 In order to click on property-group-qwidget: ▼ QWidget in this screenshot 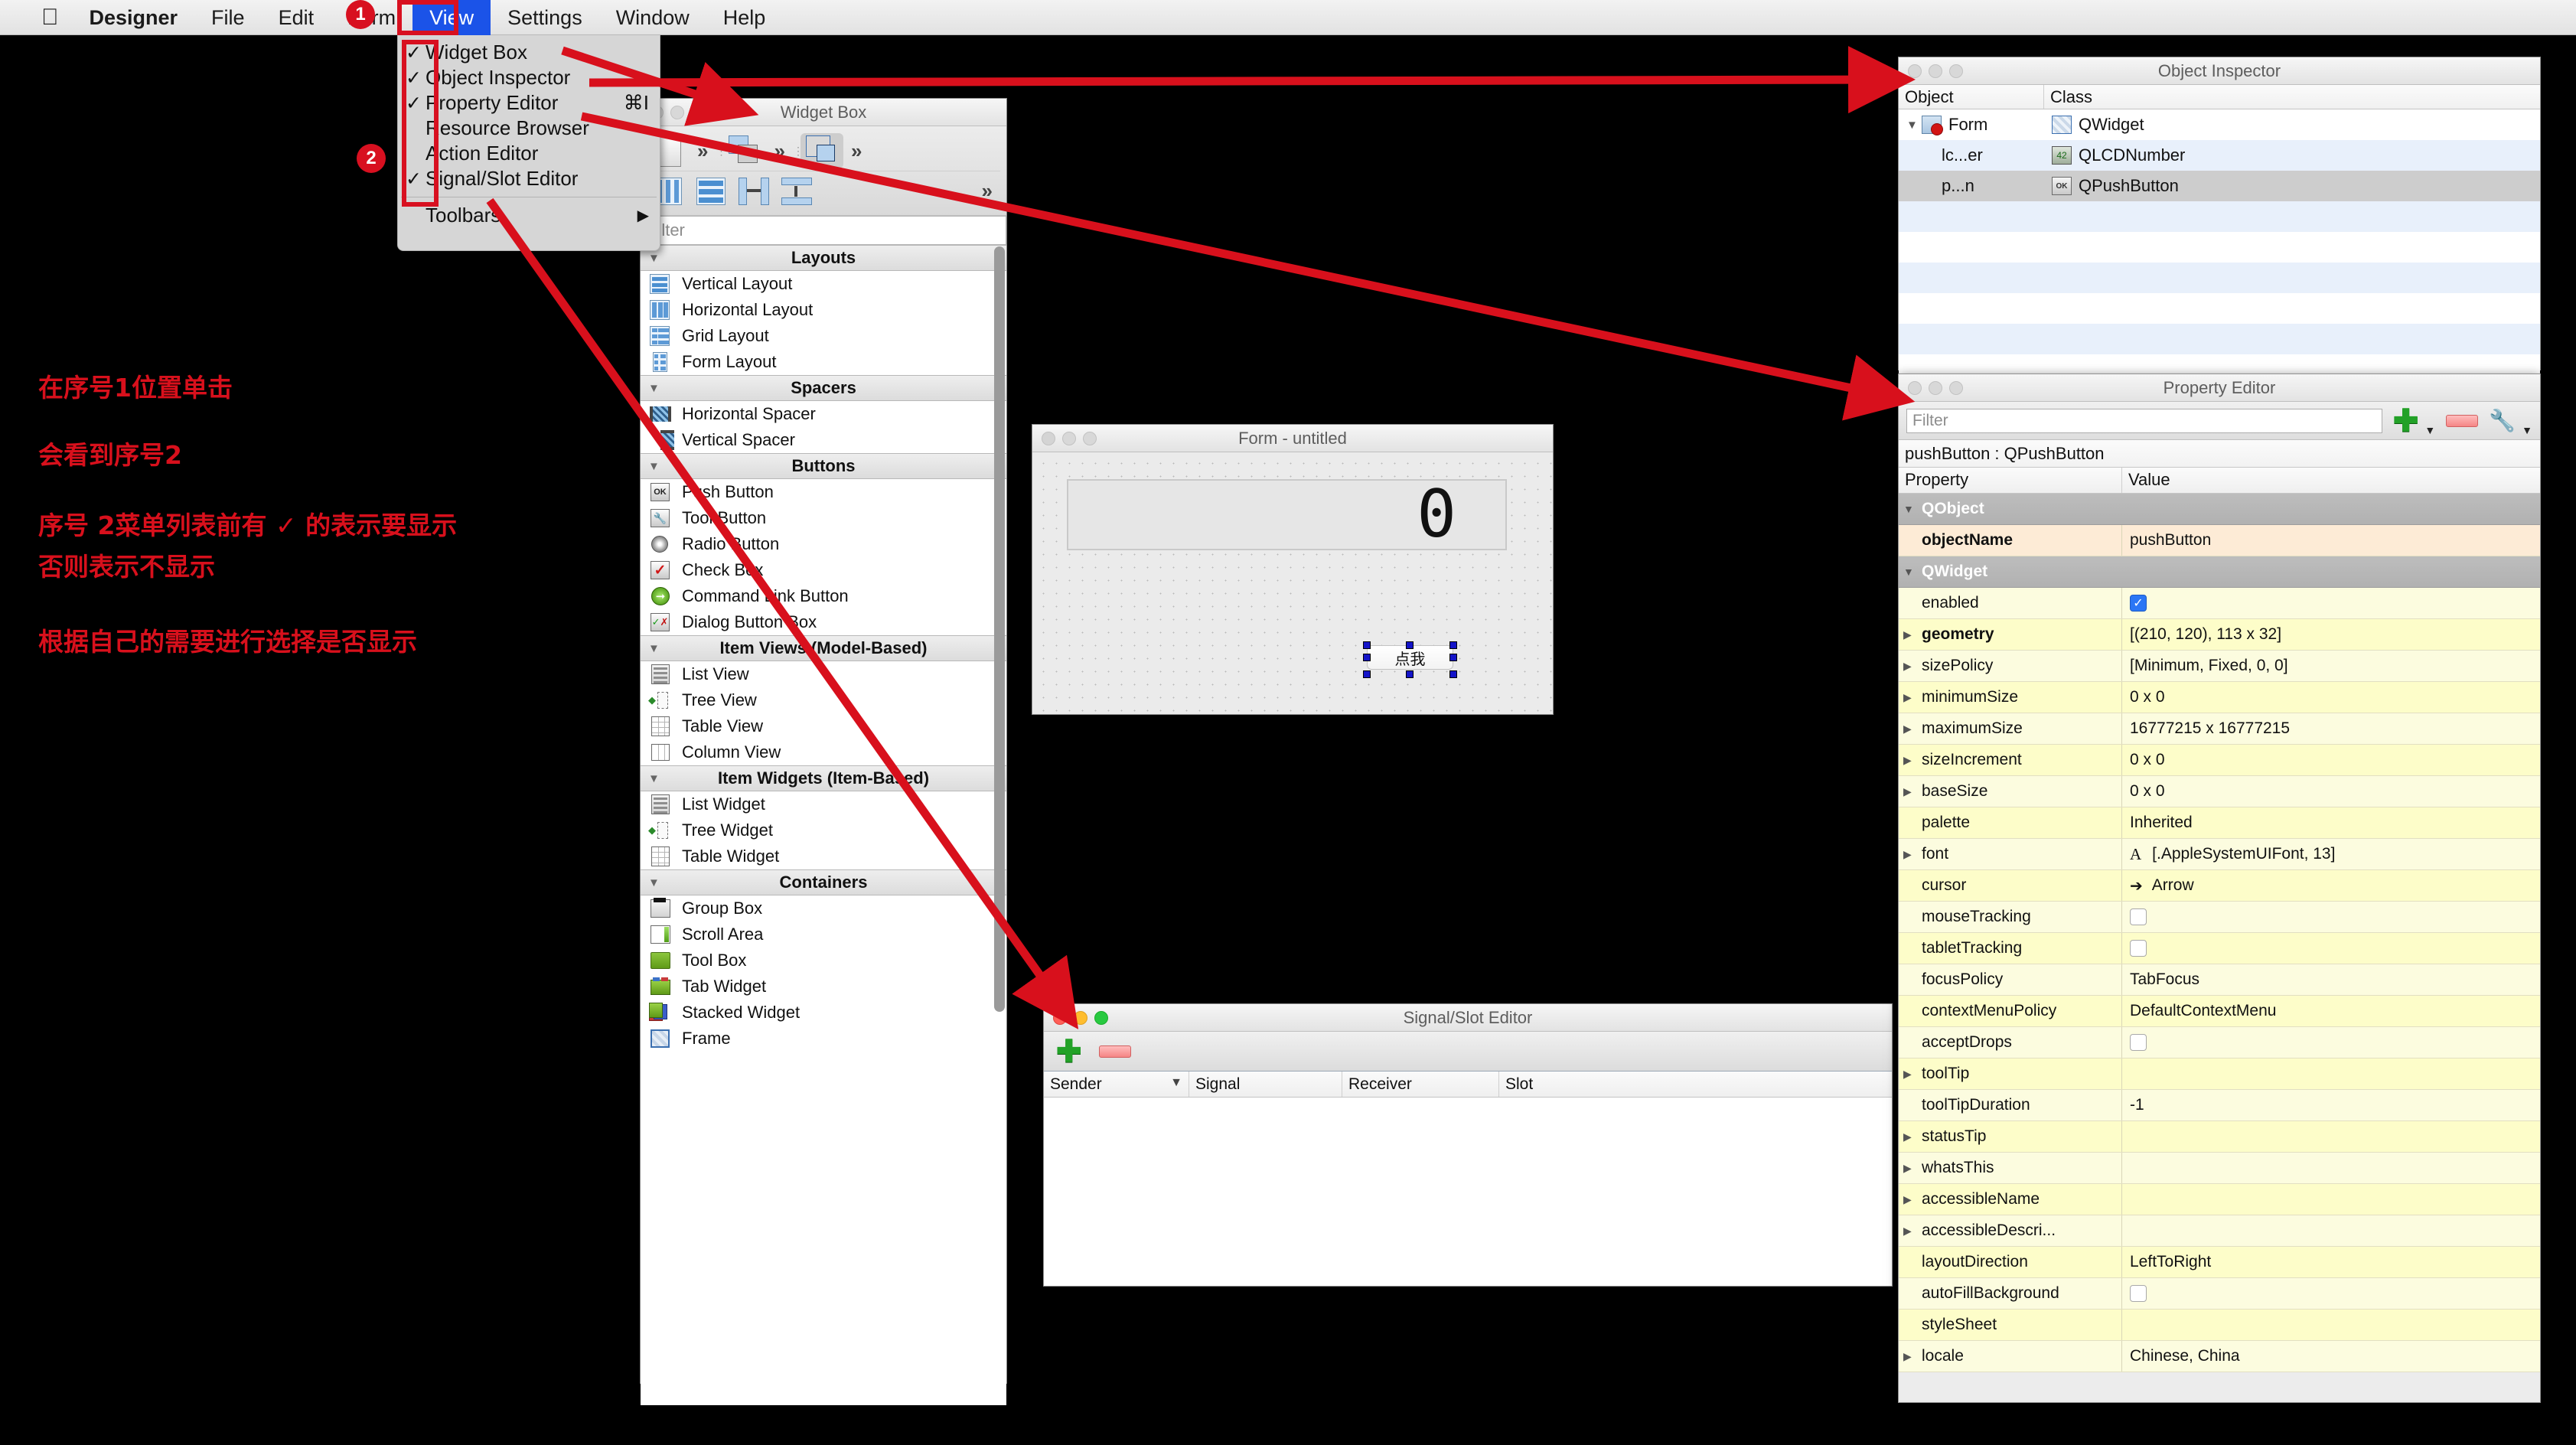, I will do `click(2219, 572)`.